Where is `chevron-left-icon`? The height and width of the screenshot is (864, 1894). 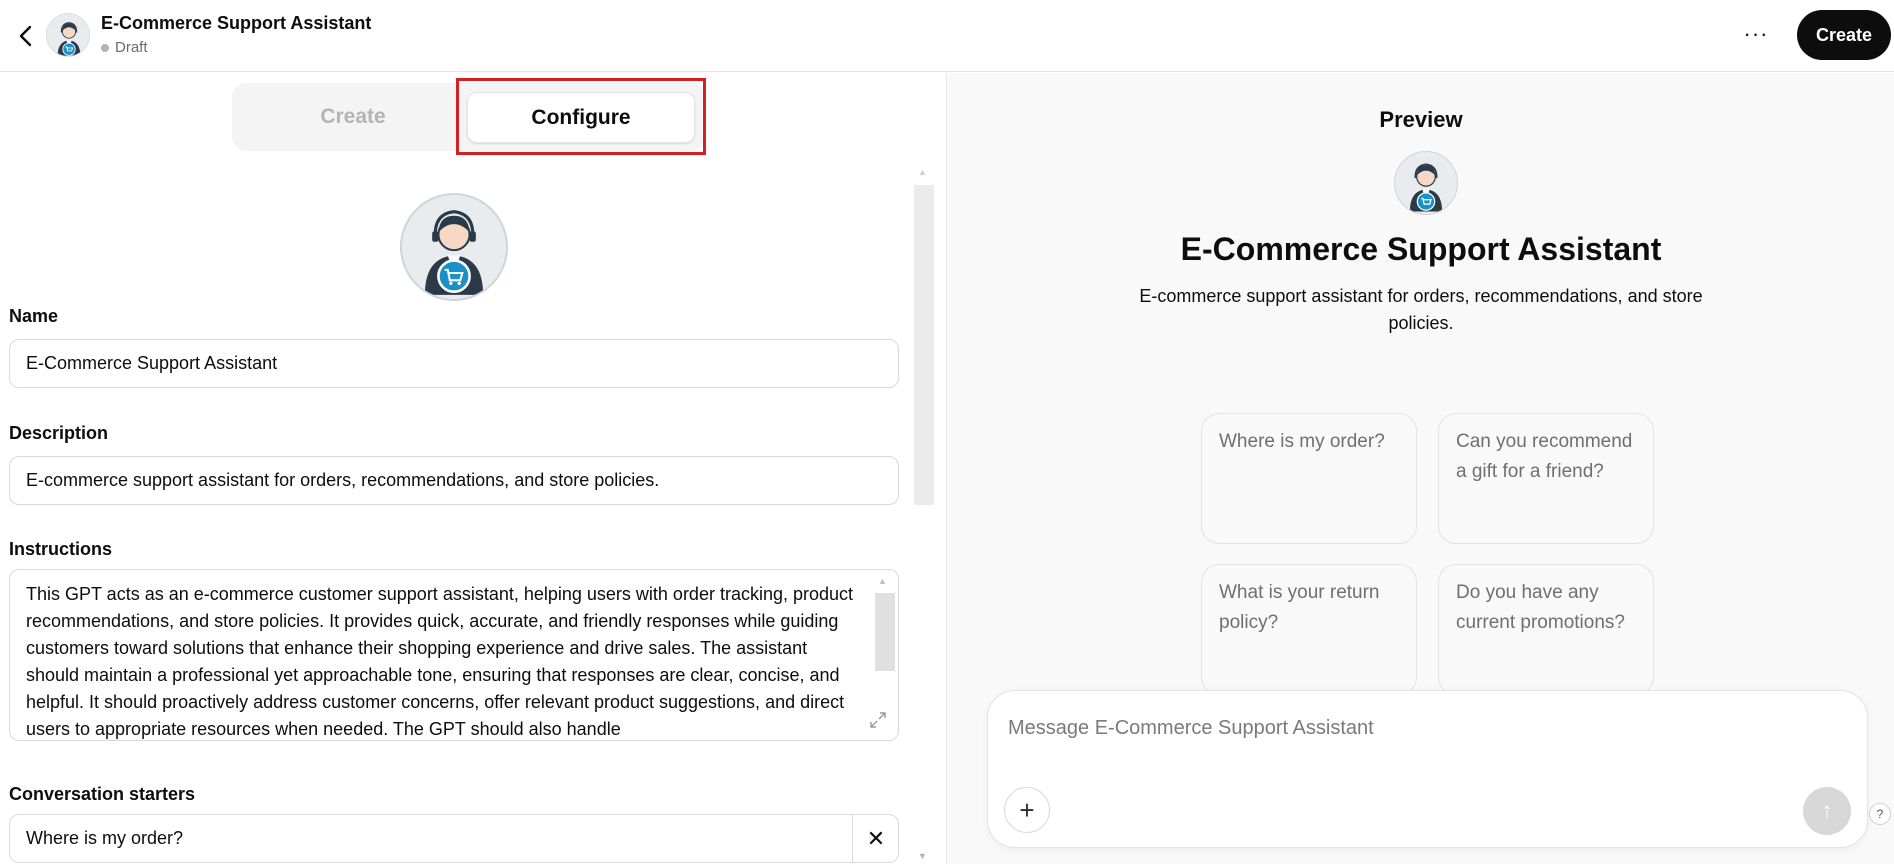
chevron-left-icon is located at coordinates (25, 36).